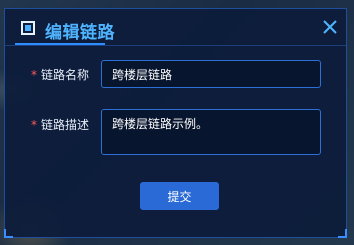 The image size is (354, 245). Describe the element at coordinates (60, 44) in the screenshot. I see `title-underline` at that location.